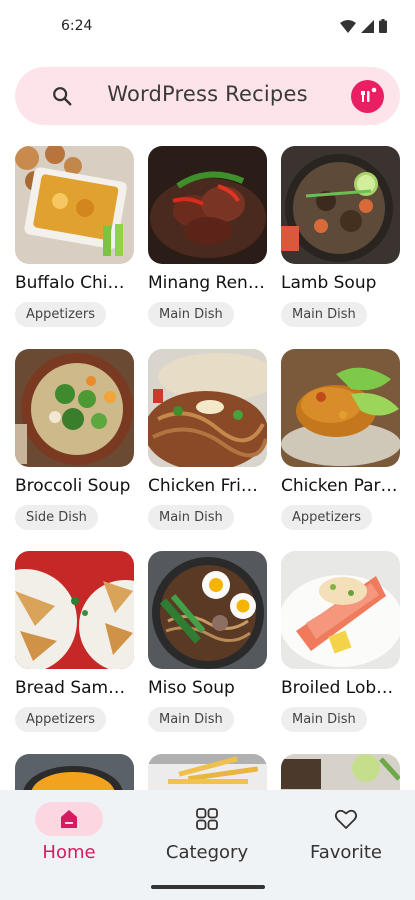 This screenshot has width=415, height=900. I want to click on nav-favorite-label: Favorite, so click(346, 852).